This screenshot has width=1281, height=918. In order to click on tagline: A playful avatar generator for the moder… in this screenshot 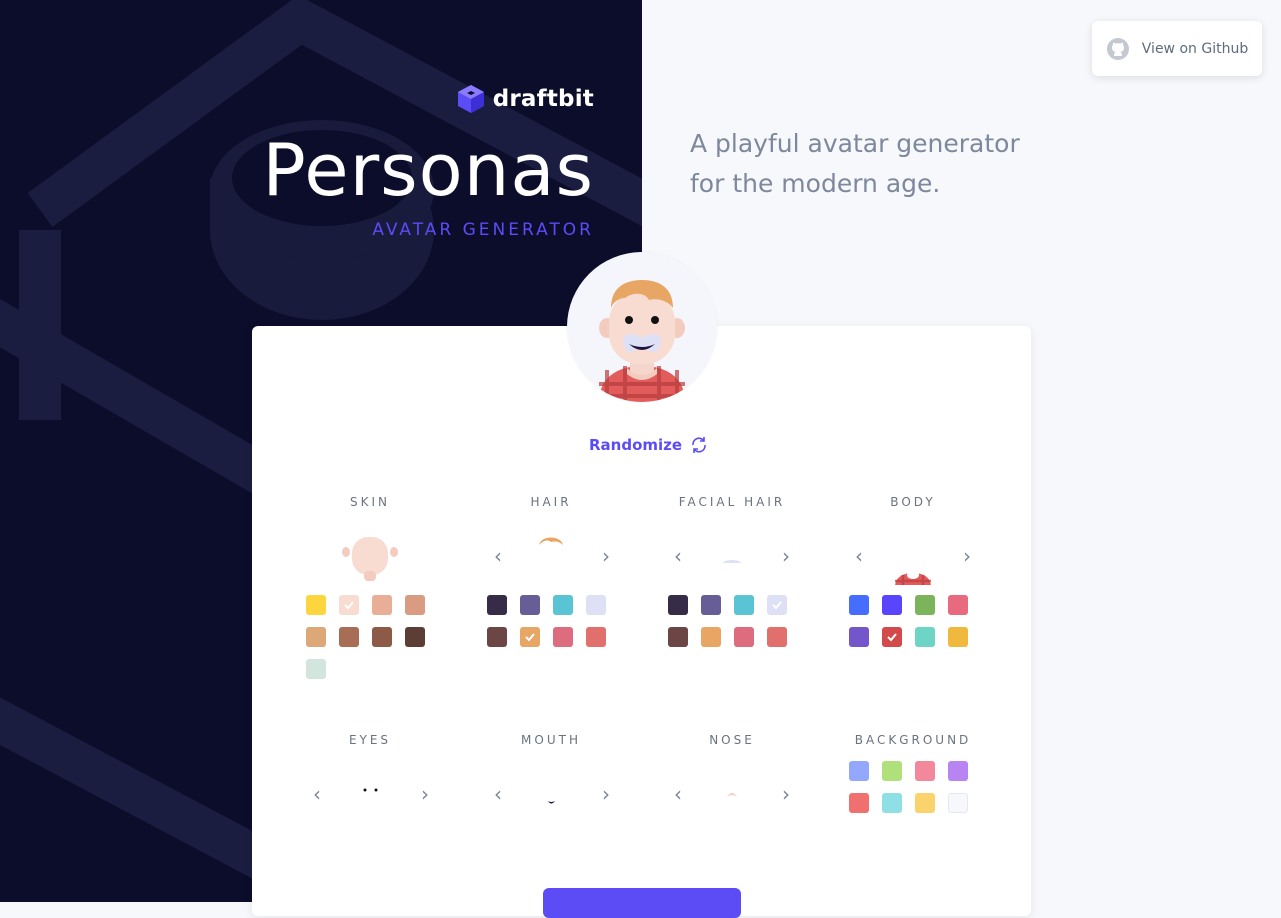, I will do `click(855, 163)`.